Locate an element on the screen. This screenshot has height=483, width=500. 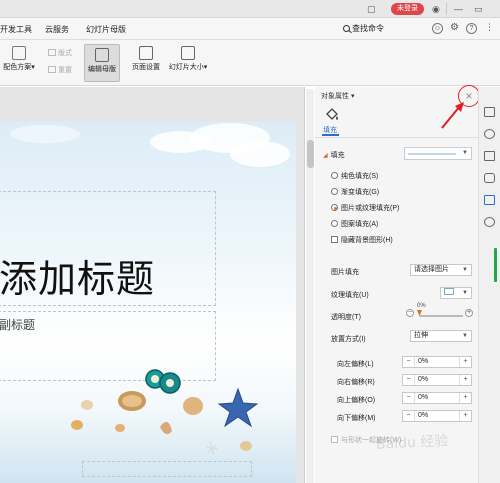
search-command: 查找命令 is located at coordinates (363, 28).